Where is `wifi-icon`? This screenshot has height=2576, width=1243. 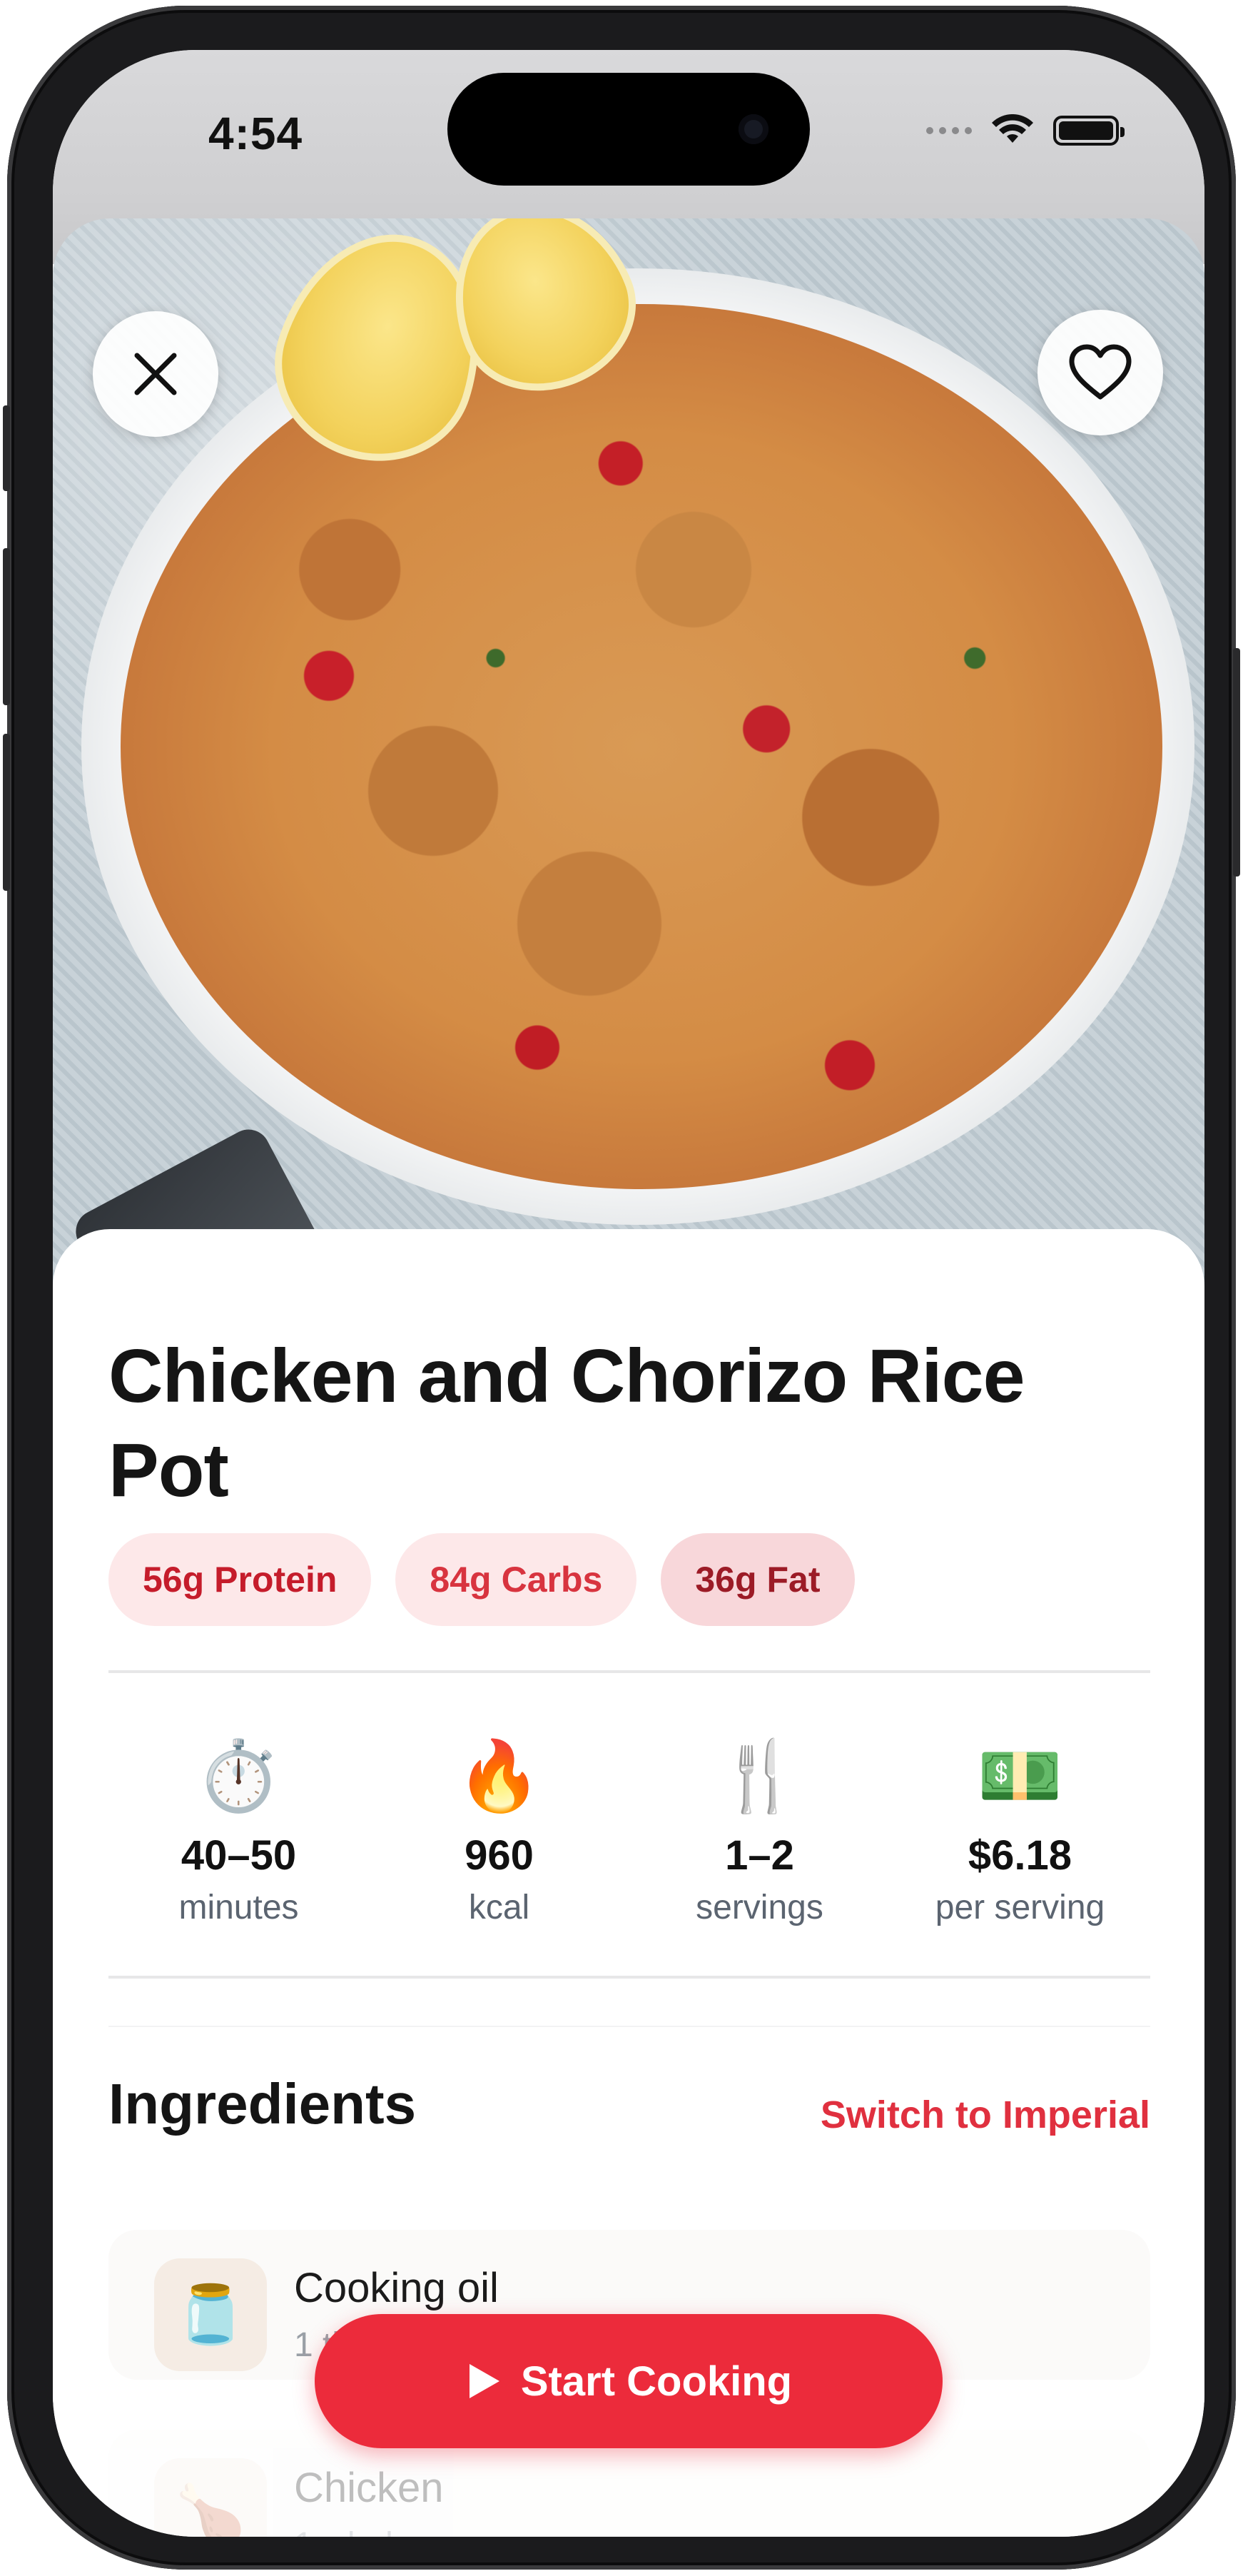 wifi-icon is located at coordinates (1012, 128).